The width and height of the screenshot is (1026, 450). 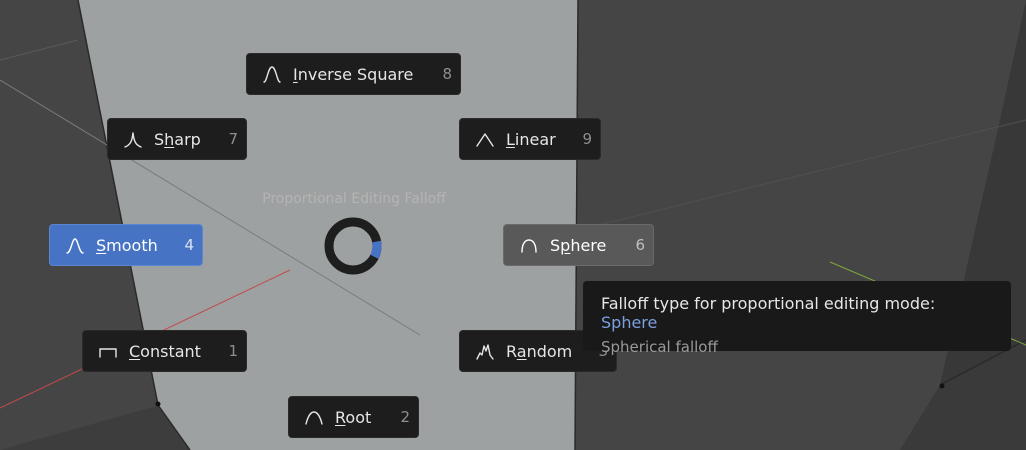 What do you see at coordinates (353, 246) in the screenshot?
I see `pie-center-direction-indicator` at bounding box center [353, 246].